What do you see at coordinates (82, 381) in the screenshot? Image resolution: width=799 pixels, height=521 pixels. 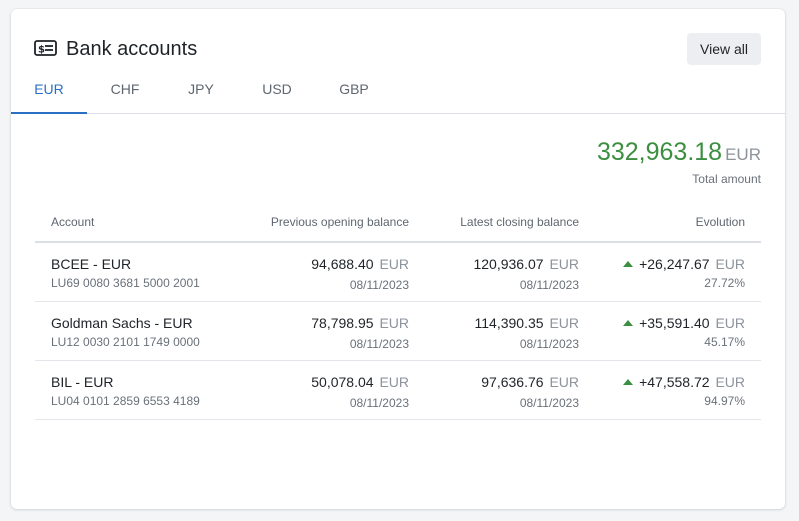 I see `account-name: BIL - EUR` at bounding box center [82, 381].